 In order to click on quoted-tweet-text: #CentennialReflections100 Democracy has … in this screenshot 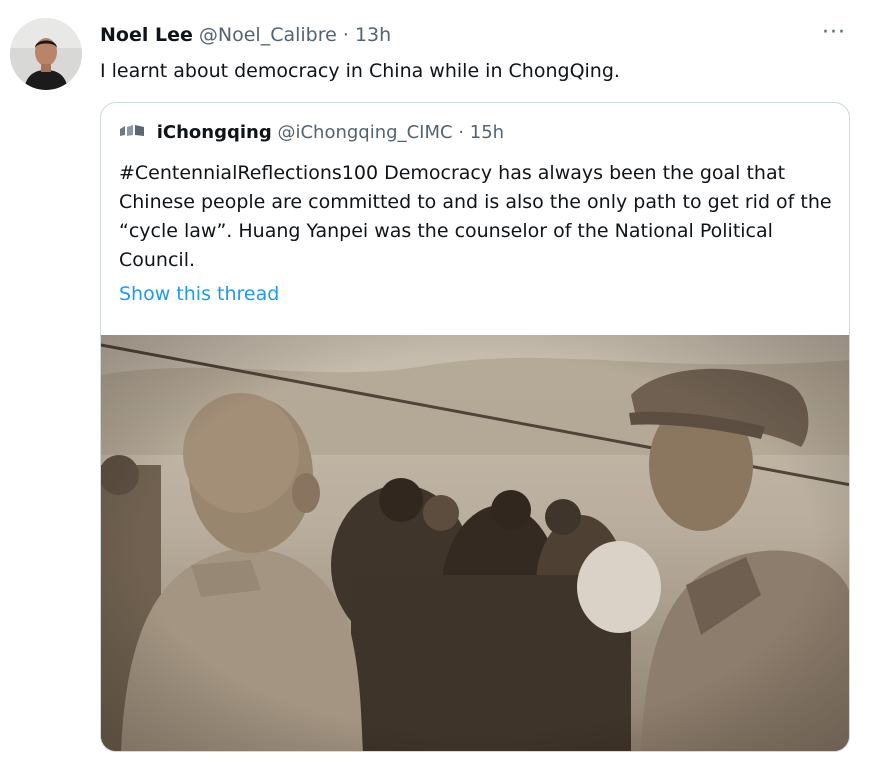, I will do `click(475, 216)`.